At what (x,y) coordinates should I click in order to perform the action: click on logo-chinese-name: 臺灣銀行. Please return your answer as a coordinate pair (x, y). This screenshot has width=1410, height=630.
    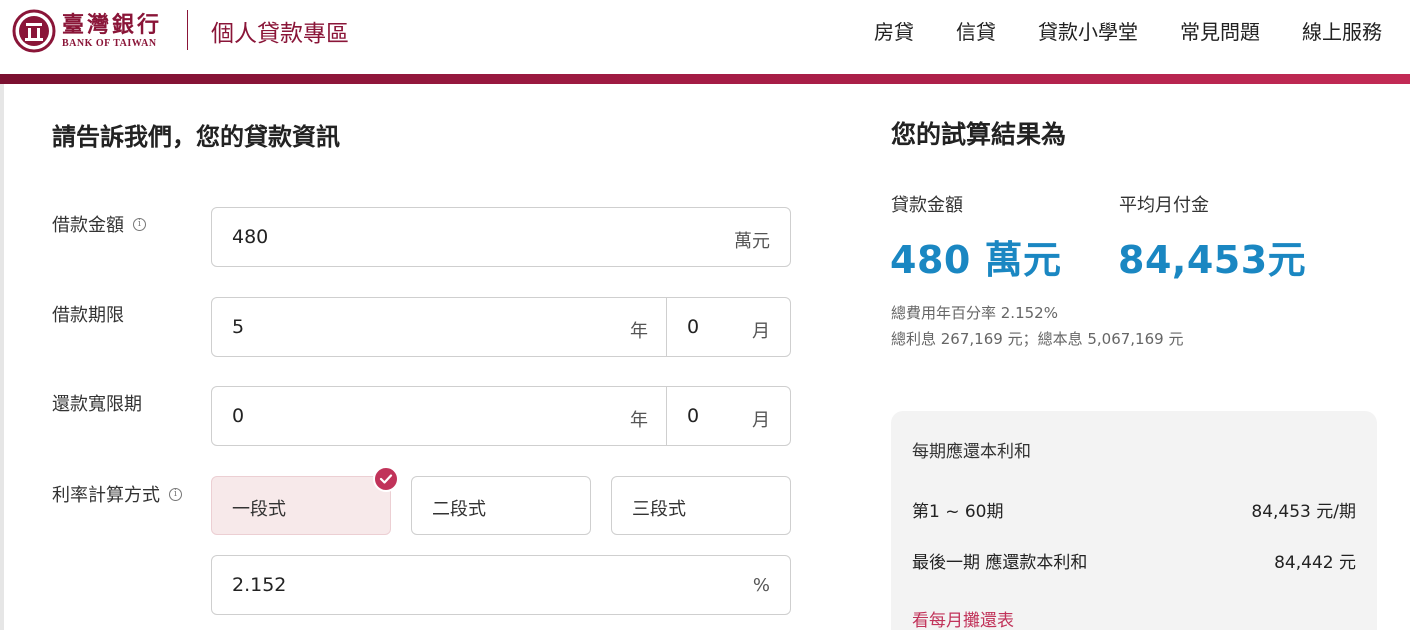
    Looking at the image, I should click on (112, 23).